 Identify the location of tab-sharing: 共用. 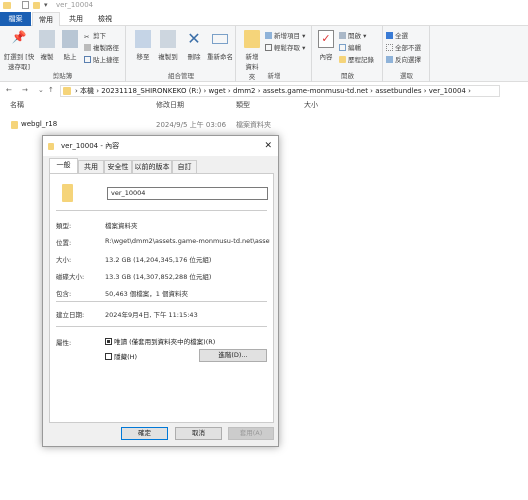
(91, 166).